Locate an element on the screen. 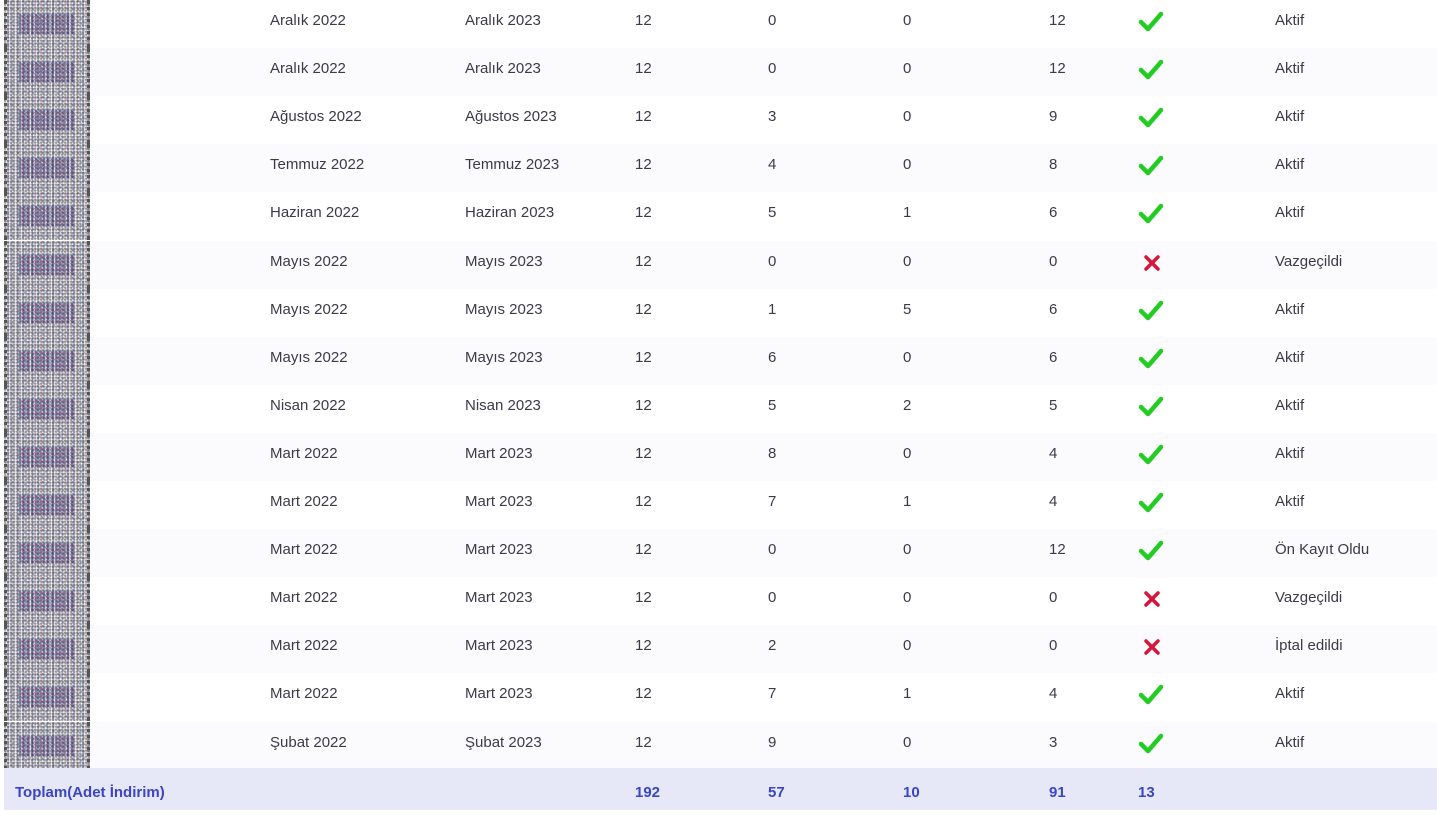  table-row: Mayıs 2022 Mayıs 2023 12 6 0 6 Aktif is located at coordinates (720, 360).